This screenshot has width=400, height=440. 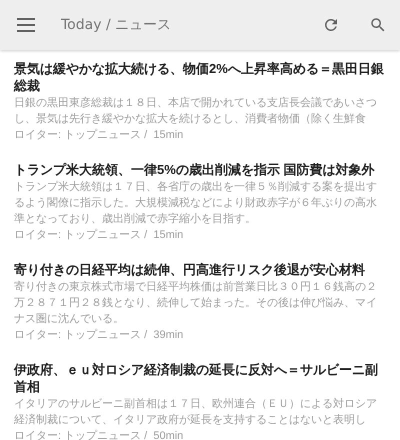 I want to click on article-summary: イタリアのサルビーニ副首相は１７日、欧州連合（ＥＵ）による対ロシア経済制裁について、イタリア政府が延長を支持することはないと表明し, so click(x=196, y=412).